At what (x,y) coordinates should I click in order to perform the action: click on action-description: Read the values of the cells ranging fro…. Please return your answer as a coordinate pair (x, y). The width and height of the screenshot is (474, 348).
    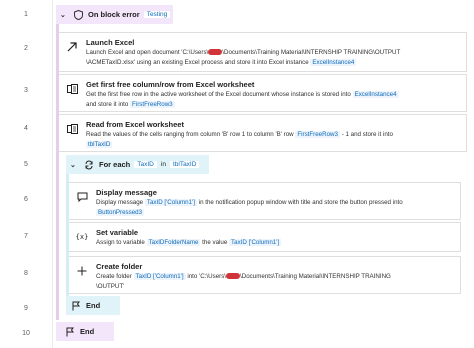
    Looking at the image, I should click on (239, 139).